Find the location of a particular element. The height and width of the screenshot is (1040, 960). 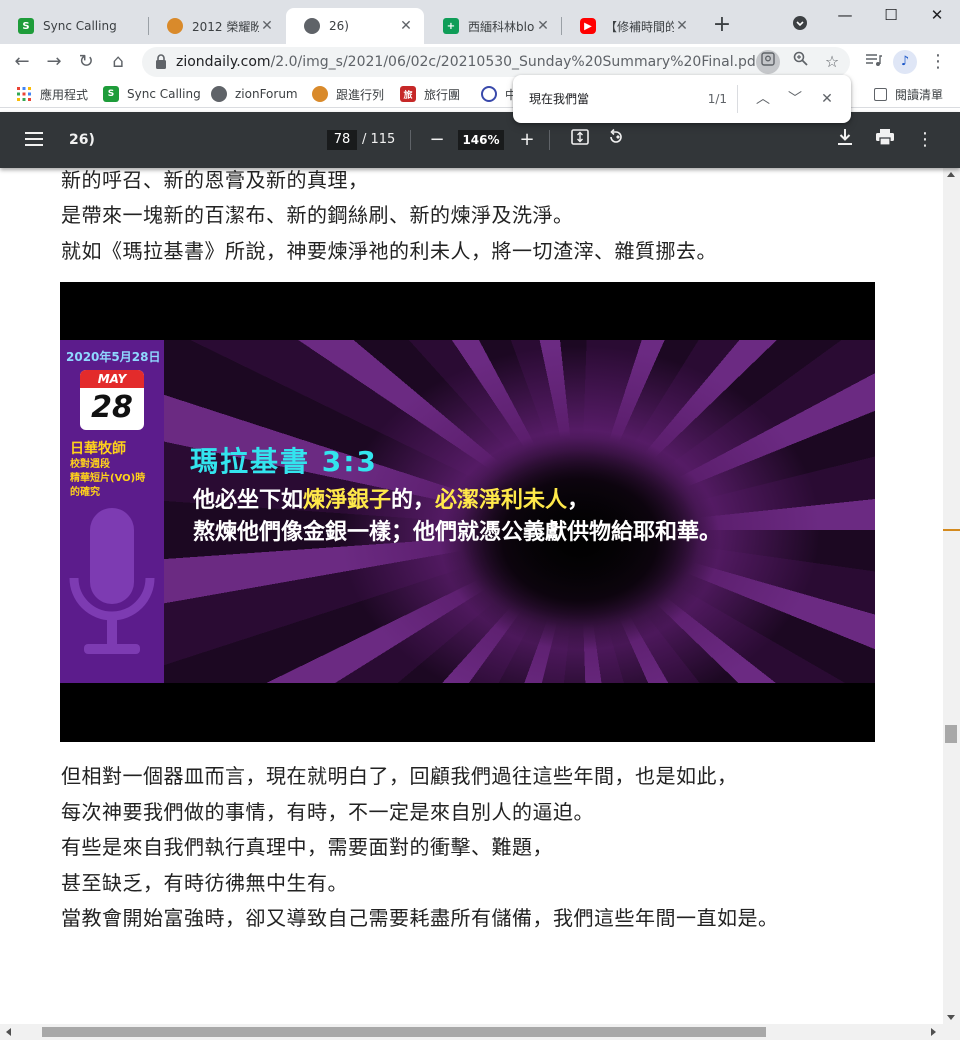

travel-icon: 旅 is located at coordinates (408, 94).